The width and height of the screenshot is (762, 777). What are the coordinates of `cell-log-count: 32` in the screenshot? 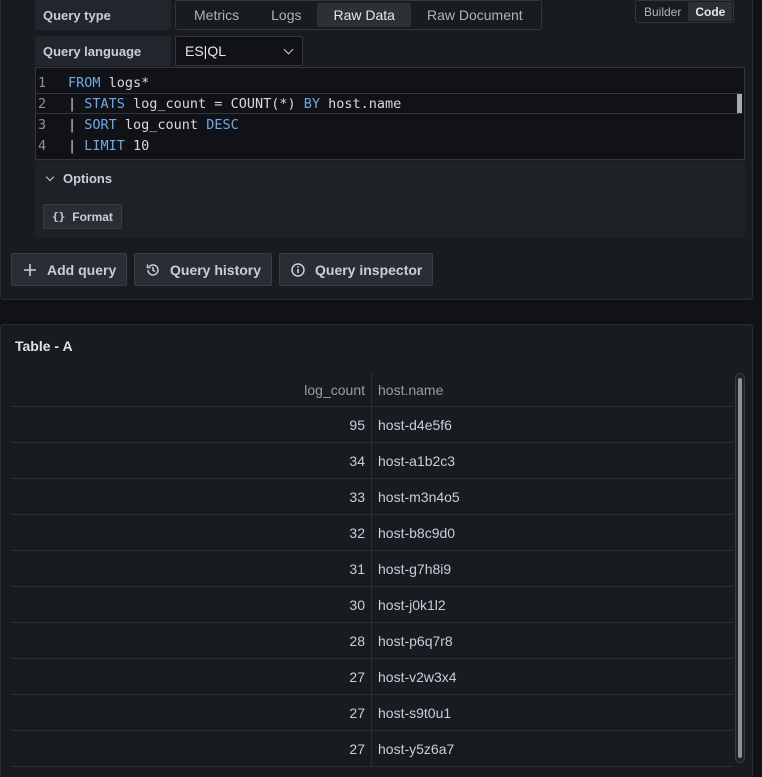 It's located at (191, 532).